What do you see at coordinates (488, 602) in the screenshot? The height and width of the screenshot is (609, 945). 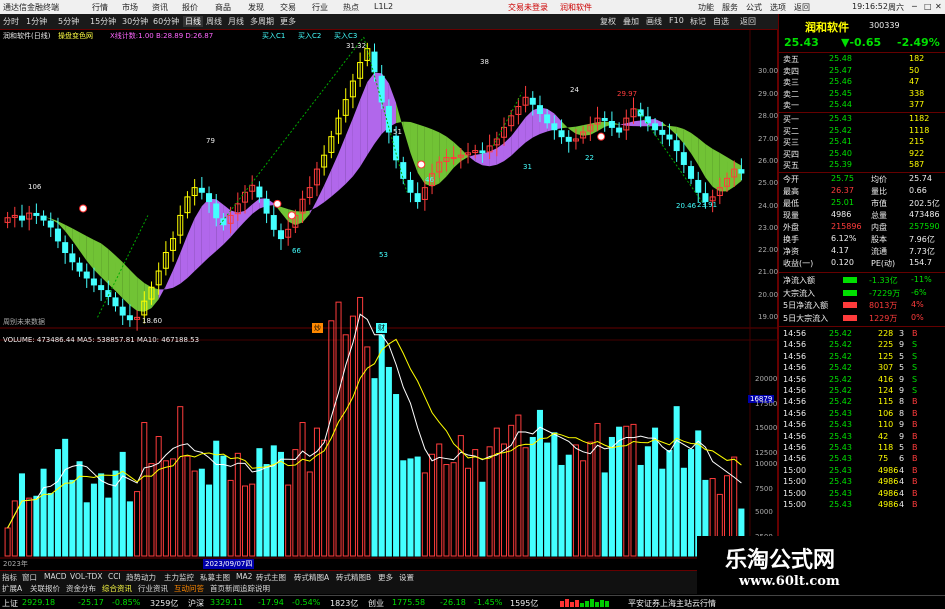 I see `index-cy-pct: -1.45%` at bounding box center [488, 602].